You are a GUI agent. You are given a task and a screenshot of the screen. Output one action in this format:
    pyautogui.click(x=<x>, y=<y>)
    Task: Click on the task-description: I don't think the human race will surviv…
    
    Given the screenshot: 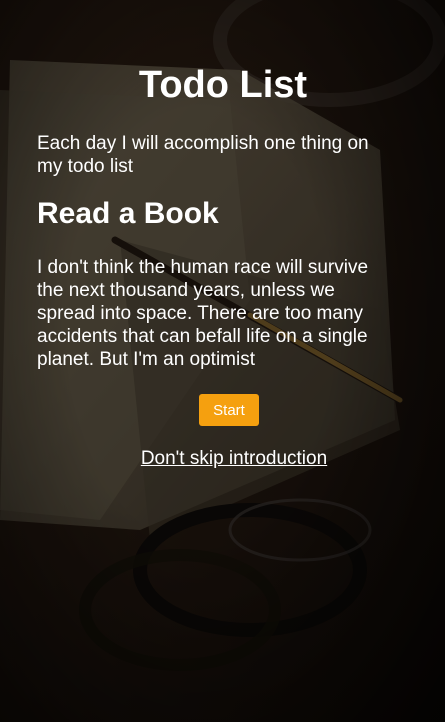 What is the action you would take?
    pyautogui.click(x=203, y=313)
    